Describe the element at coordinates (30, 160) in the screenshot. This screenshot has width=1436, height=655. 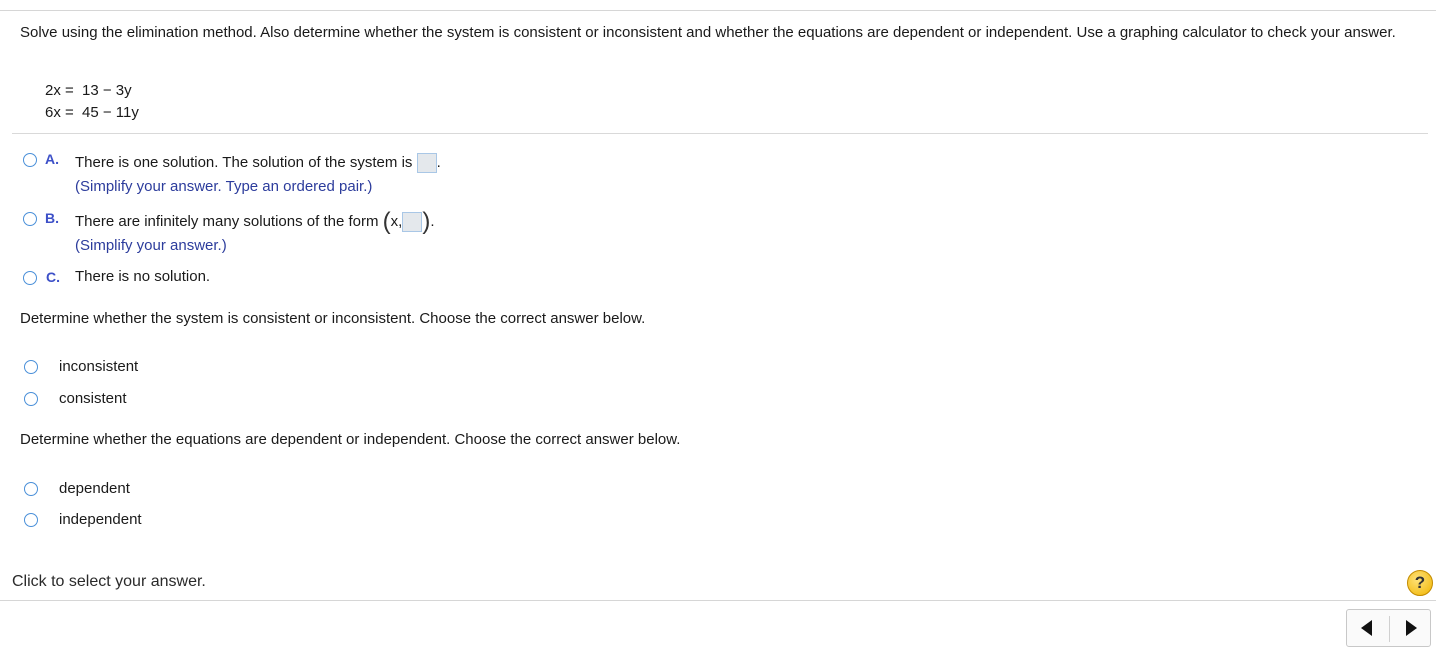
I see `option-a-radio` at that location.